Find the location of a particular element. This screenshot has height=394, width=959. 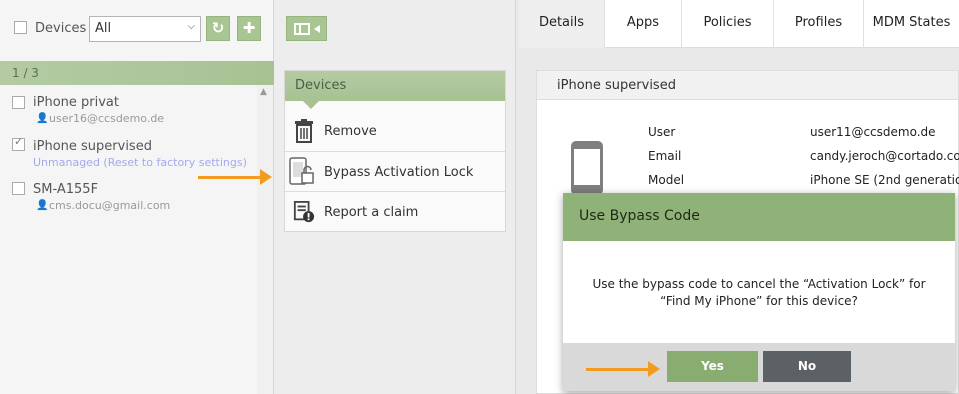

device-filter-select: All ⌵ is located at coordinates (145, 29).